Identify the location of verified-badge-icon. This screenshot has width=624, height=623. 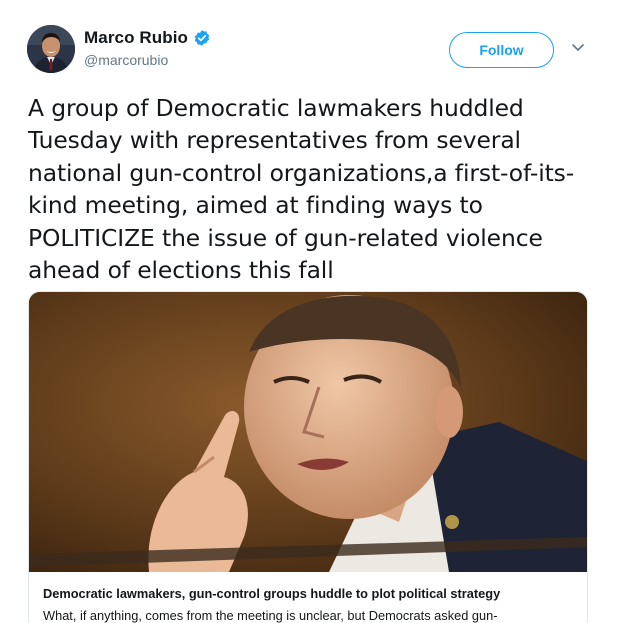
(202, 38).